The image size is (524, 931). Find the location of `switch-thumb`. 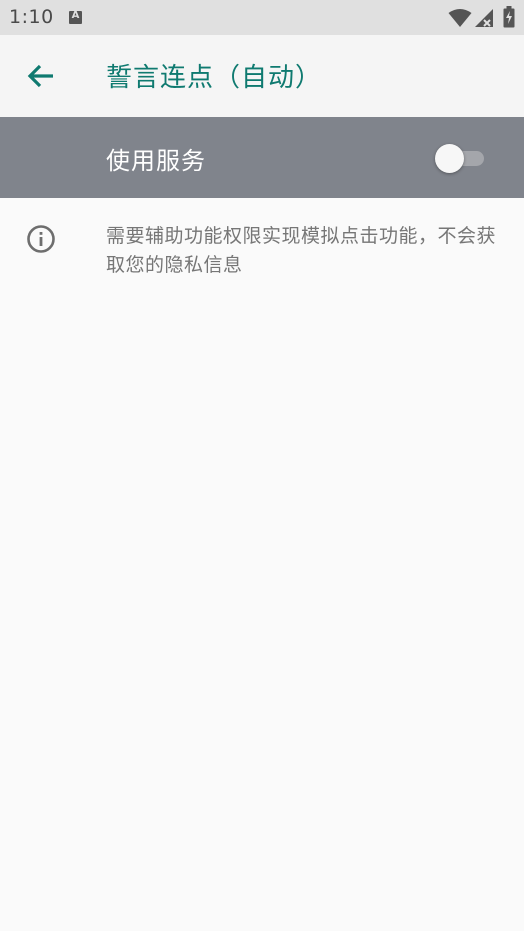

switch-thumb is located at coordinates (449, 158).